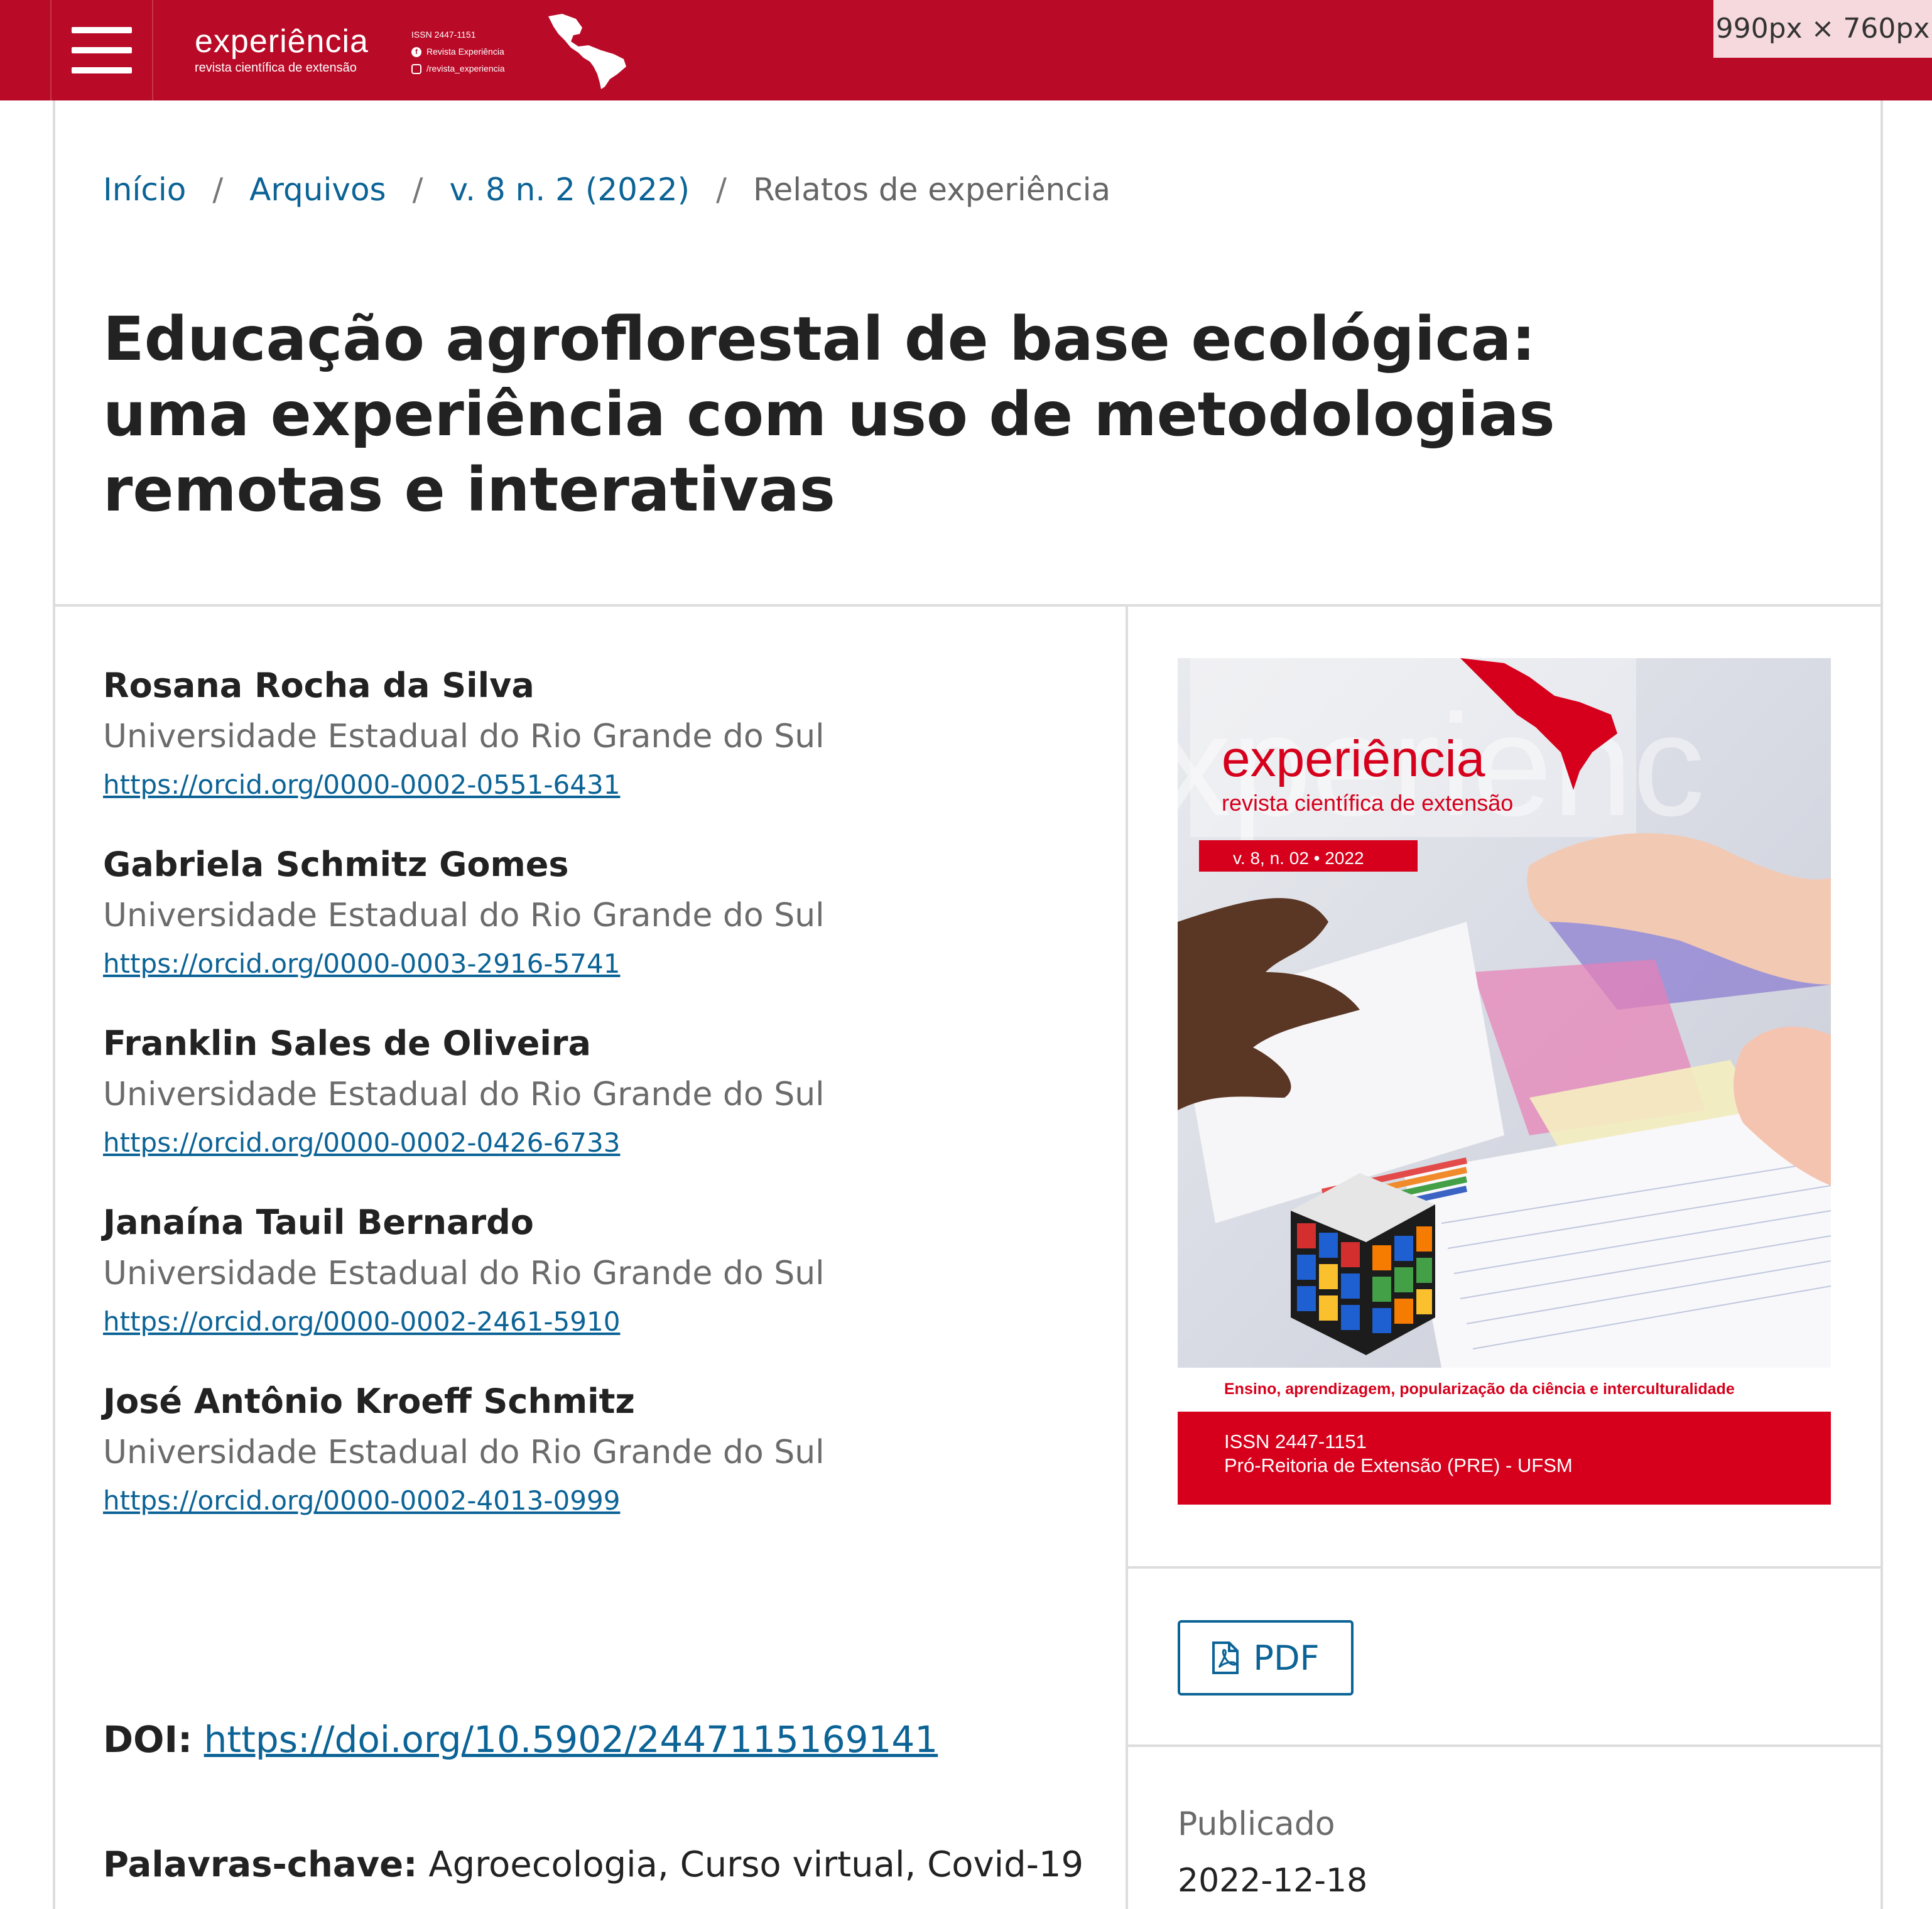  I want to click on breadcrumb-archives-link: Arquivos, so click(317, 189).